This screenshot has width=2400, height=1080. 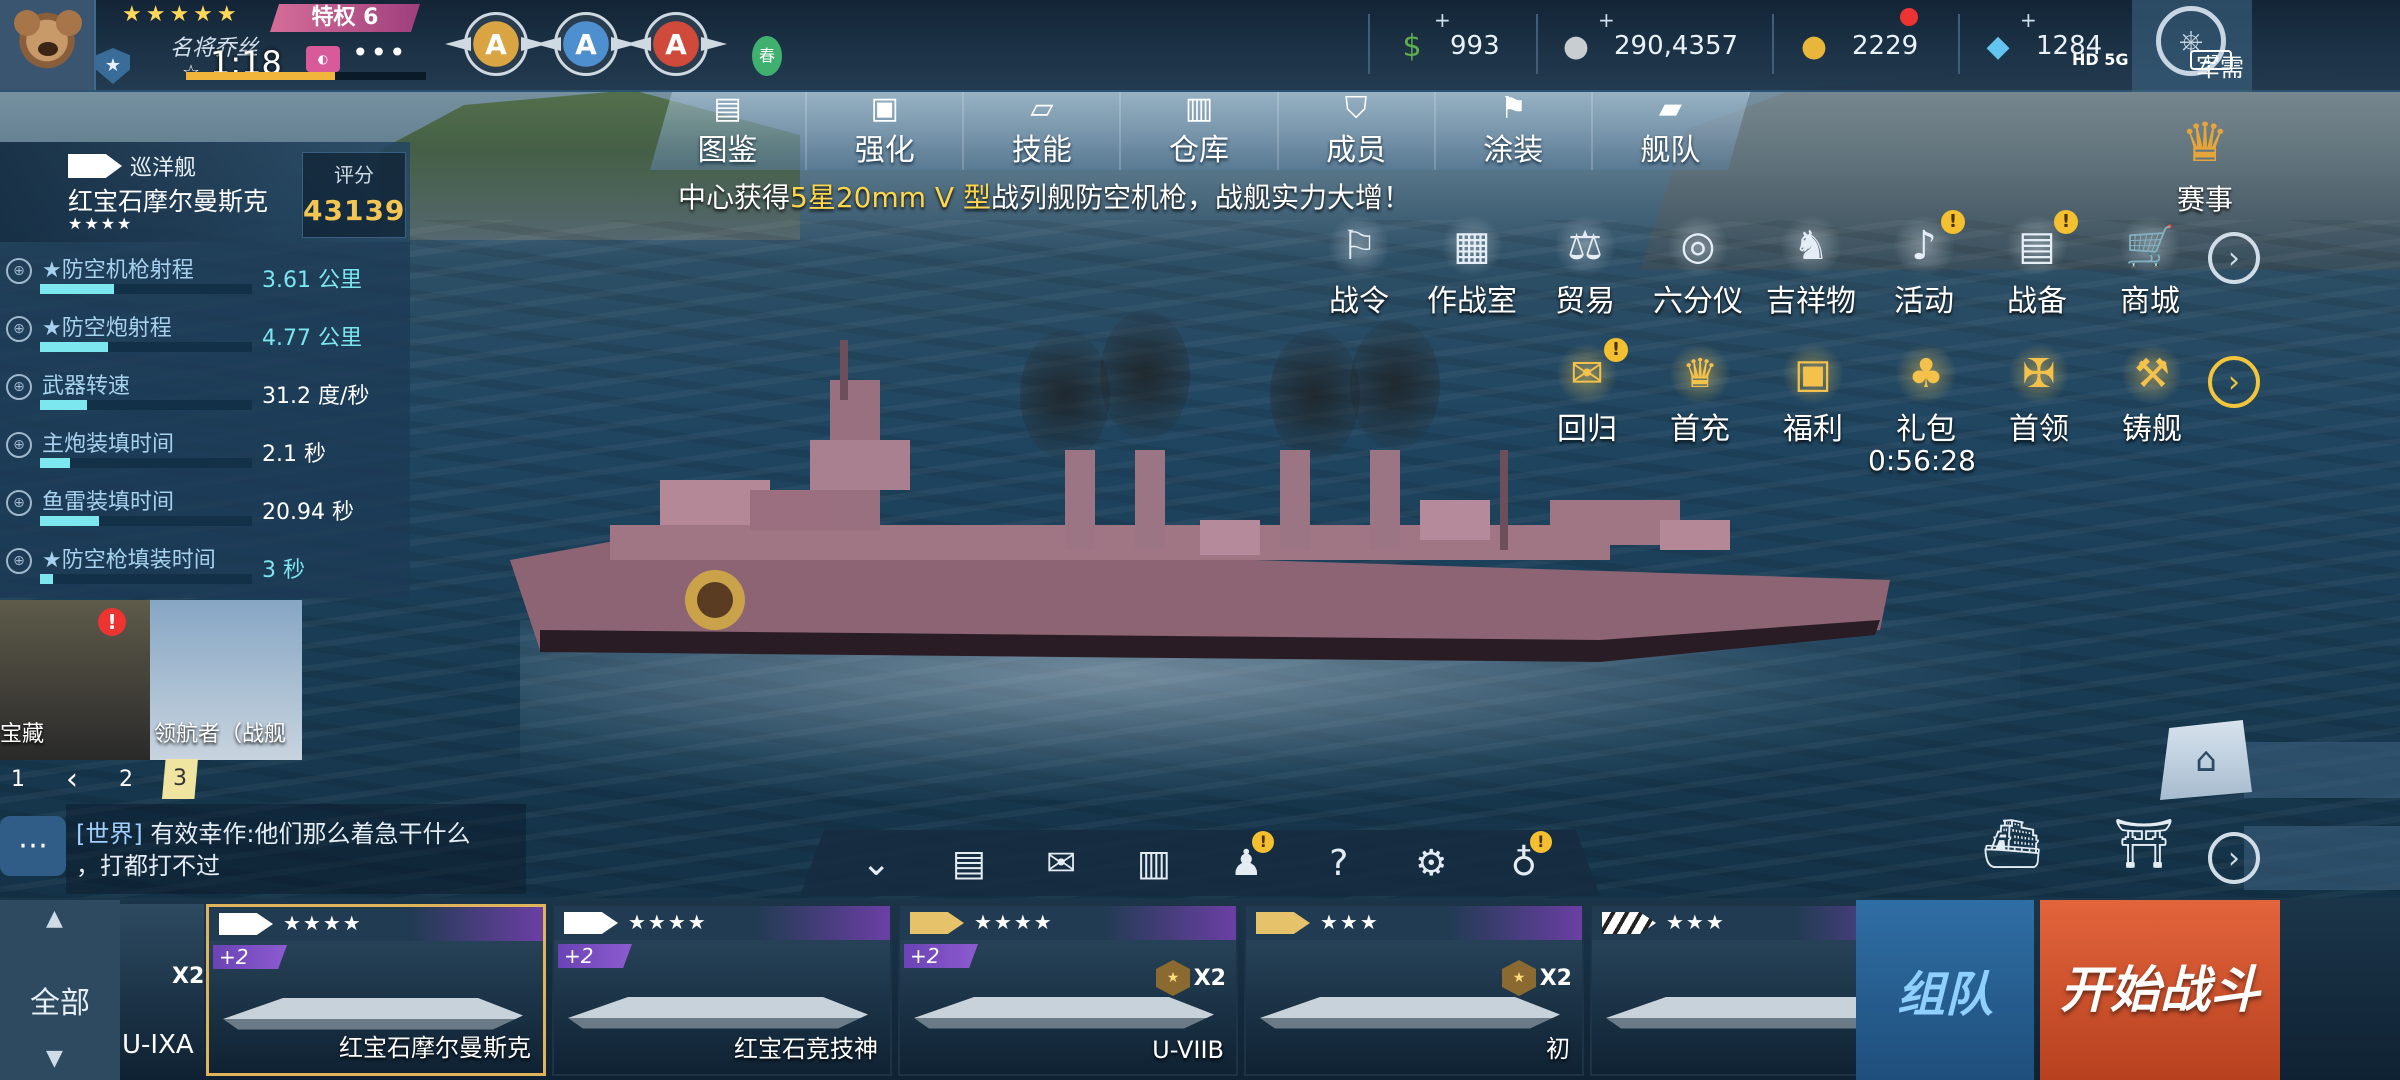 What do you see at coordinates (1926, 395) in the screenshot?
I see `feature-gift-pack: ♣ 礼包` at bounding box center [1926, 395].